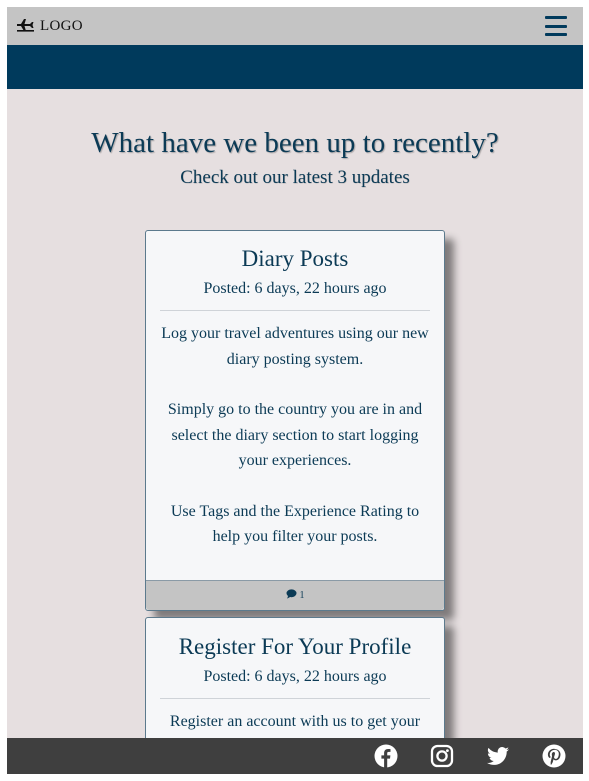  I want to click on page-title: What have we been up to recently?, so click(295, 143).